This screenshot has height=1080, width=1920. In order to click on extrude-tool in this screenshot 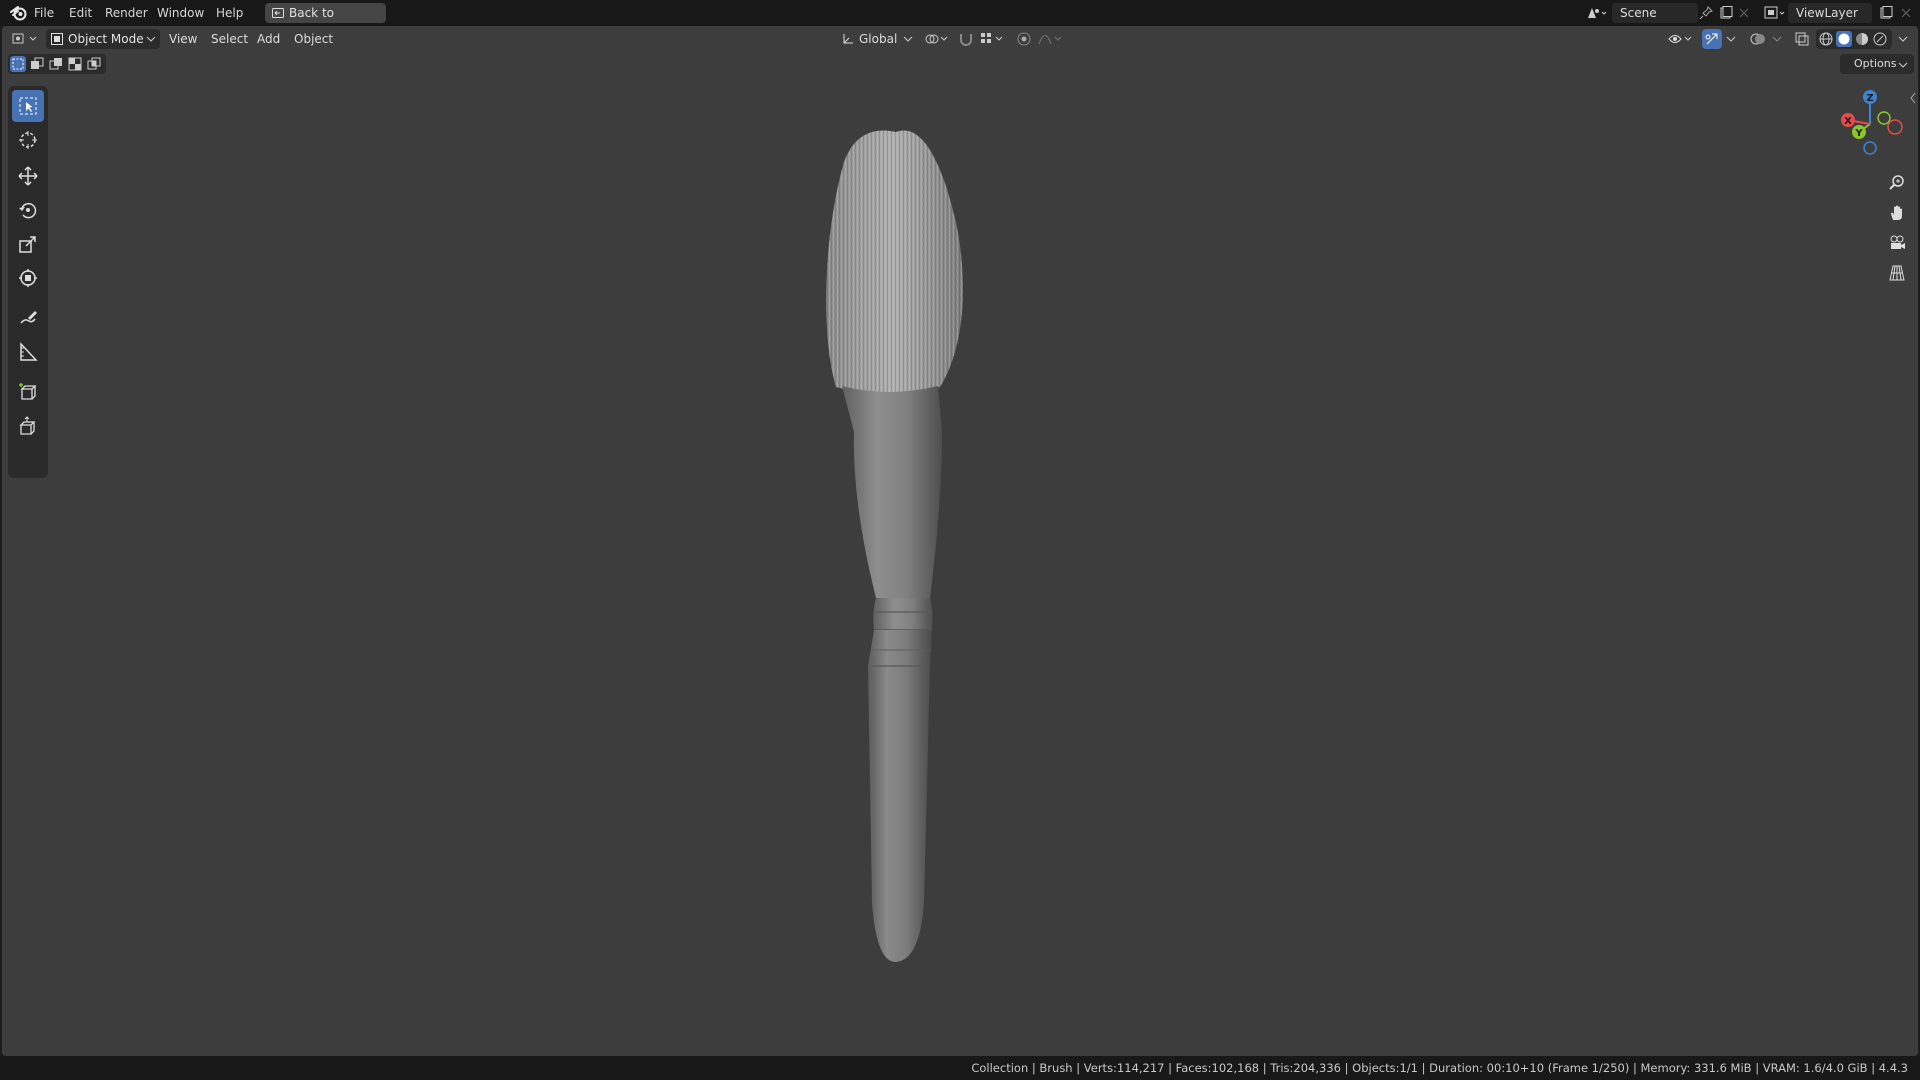, I will do `click(28, 426)`.